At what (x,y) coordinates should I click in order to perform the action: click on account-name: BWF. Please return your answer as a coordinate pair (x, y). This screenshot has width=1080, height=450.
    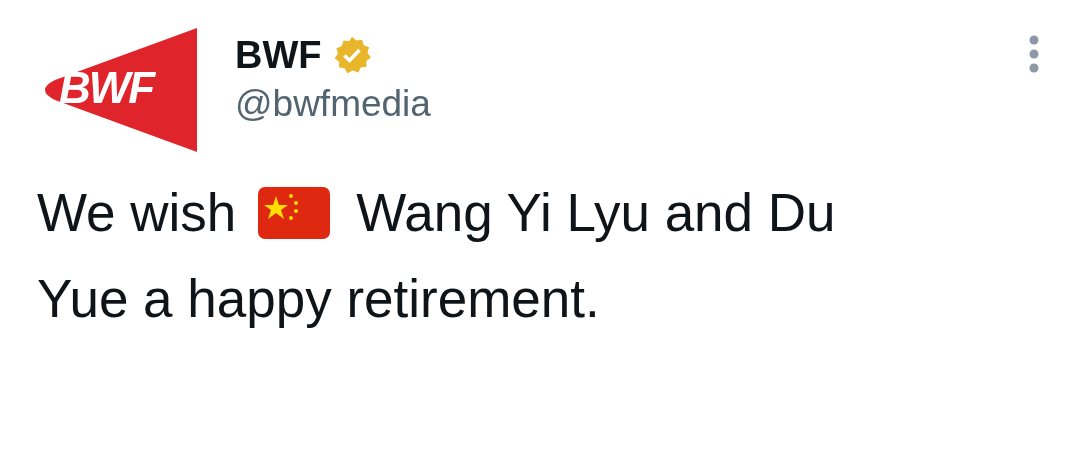
    Looking at the image, I should click on (278, 55).